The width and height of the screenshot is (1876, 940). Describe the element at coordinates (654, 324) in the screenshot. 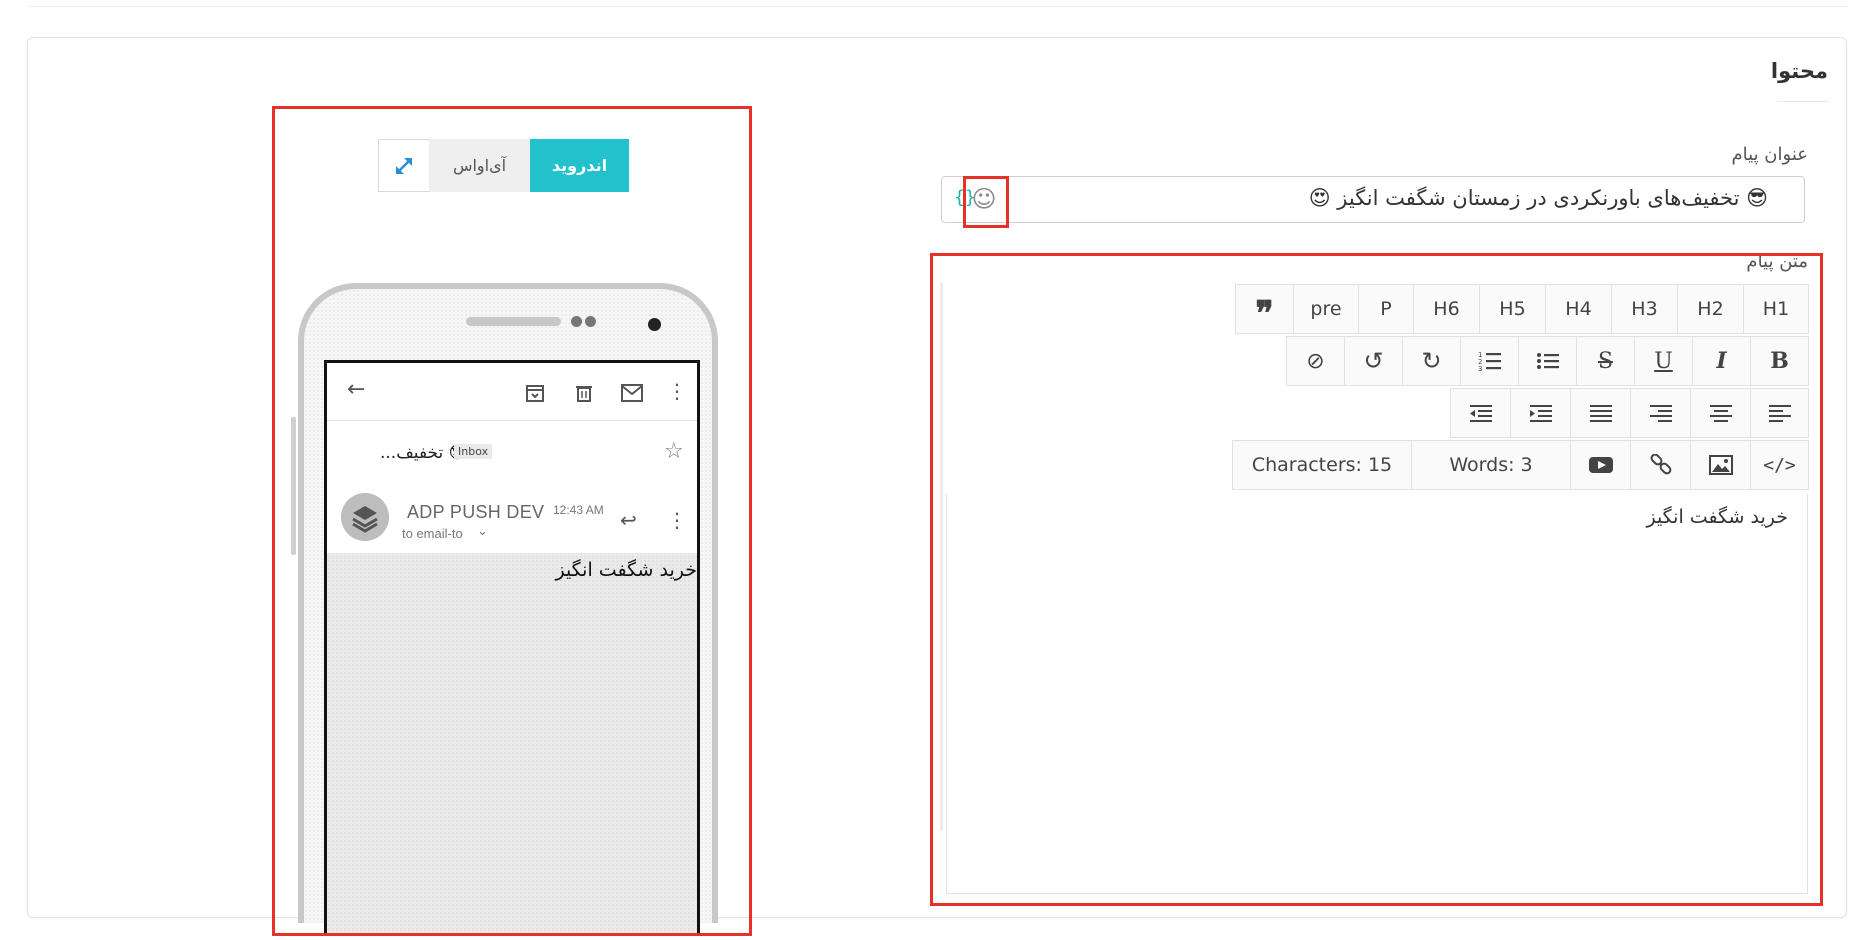

I see `phone-camera` at that location.